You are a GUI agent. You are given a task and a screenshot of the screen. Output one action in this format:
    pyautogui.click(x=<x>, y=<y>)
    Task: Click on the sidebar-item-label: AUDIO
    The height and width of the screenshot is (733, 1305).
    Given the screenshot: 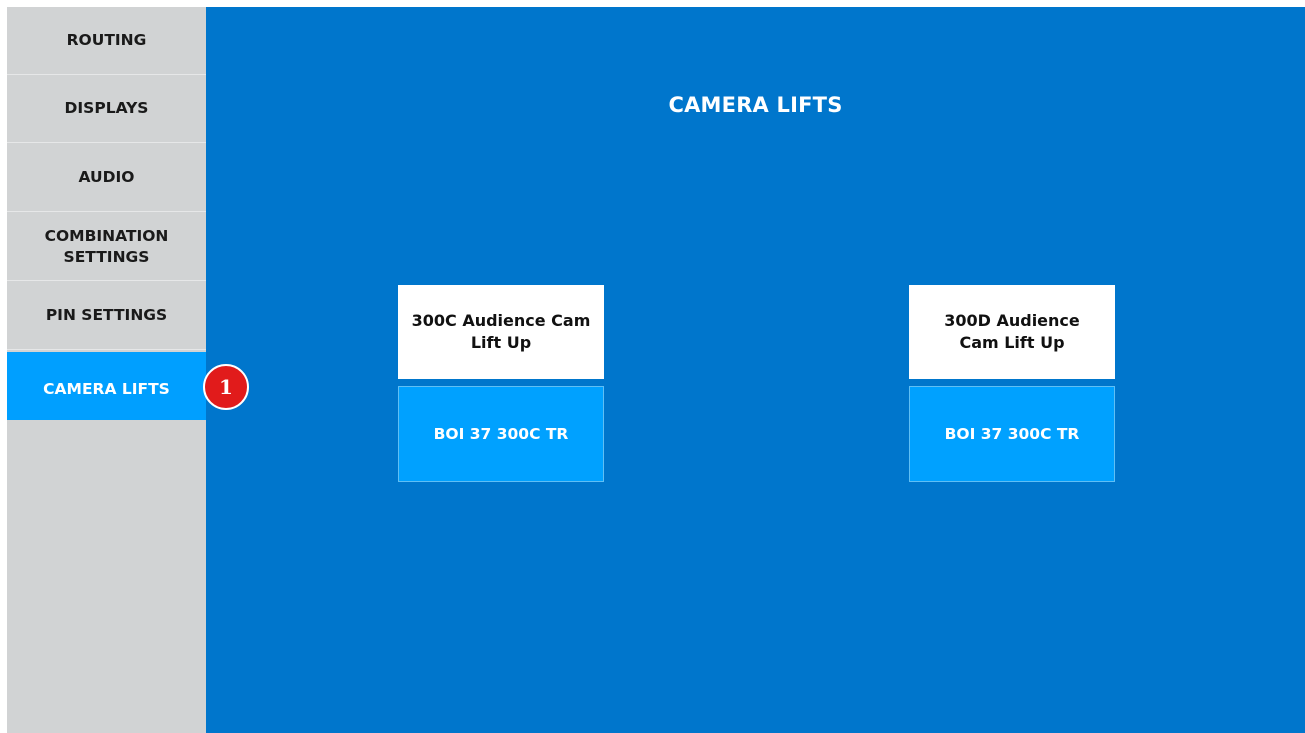 What is the action you would take?
    pyautogui.click(x=106, y=177)
    